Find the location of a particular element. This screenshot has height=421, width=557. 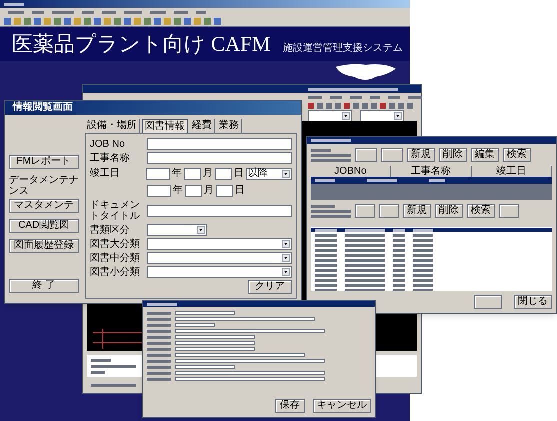

button: FMレポート is located at coordinates (44, 162).